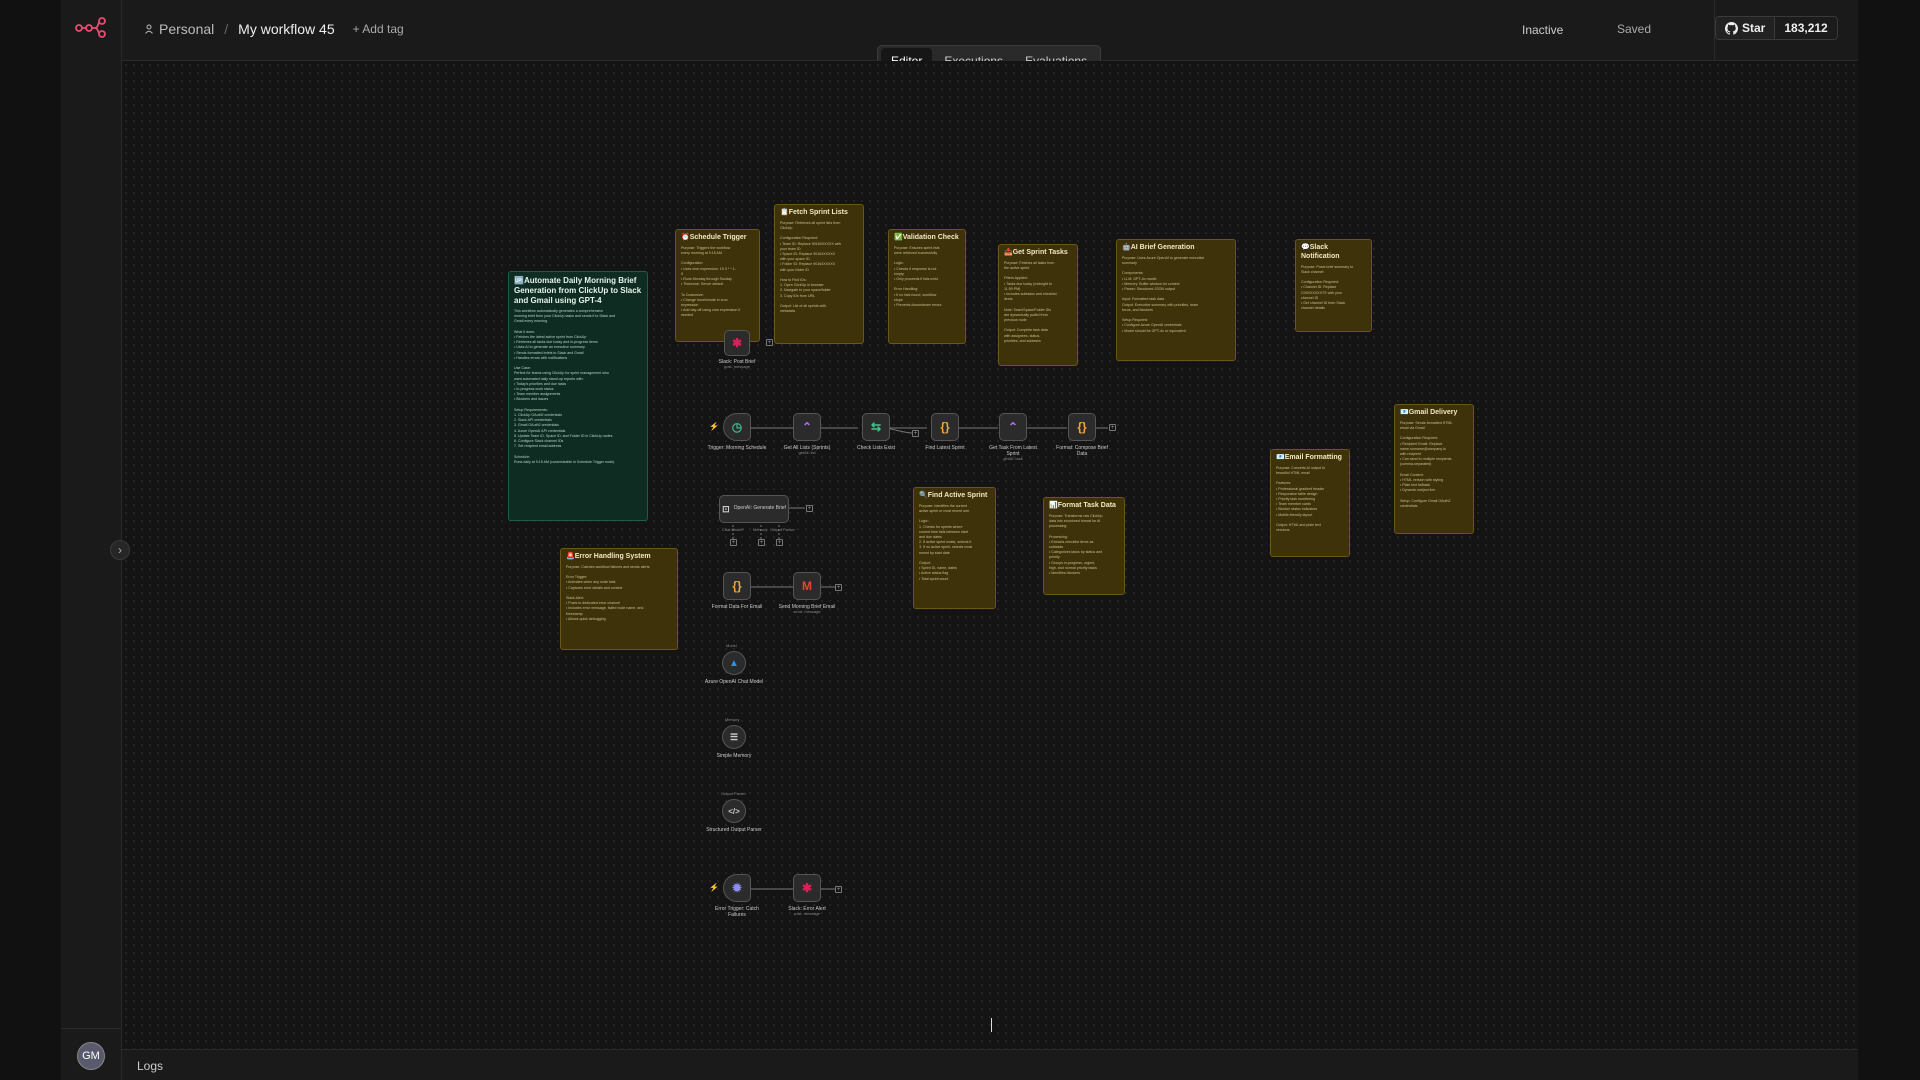 The width and height of the screenshot is (1920, 1080). Describe the element at coordinates (945, 427) in the screenshot. I see `node-find-latest-sprint: {}` at that location.